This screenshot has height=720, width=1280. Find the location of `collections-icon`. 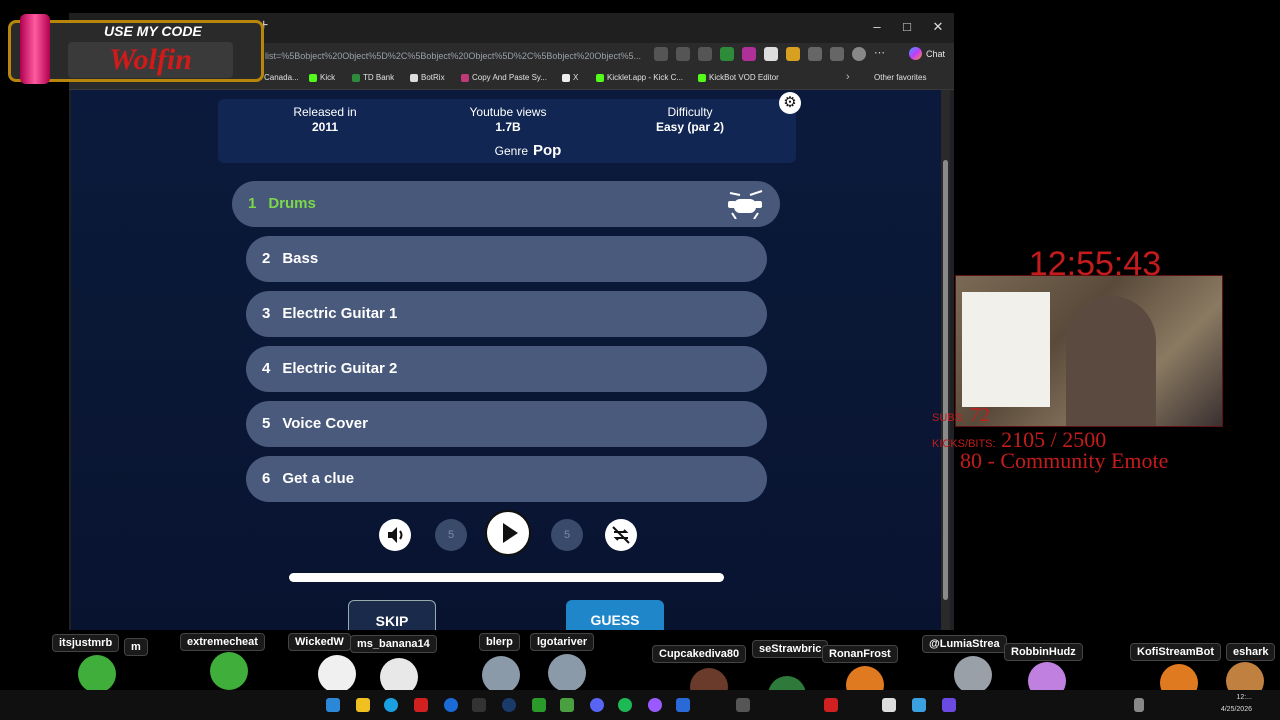

collections-icon is located at coordinates (837, 54).